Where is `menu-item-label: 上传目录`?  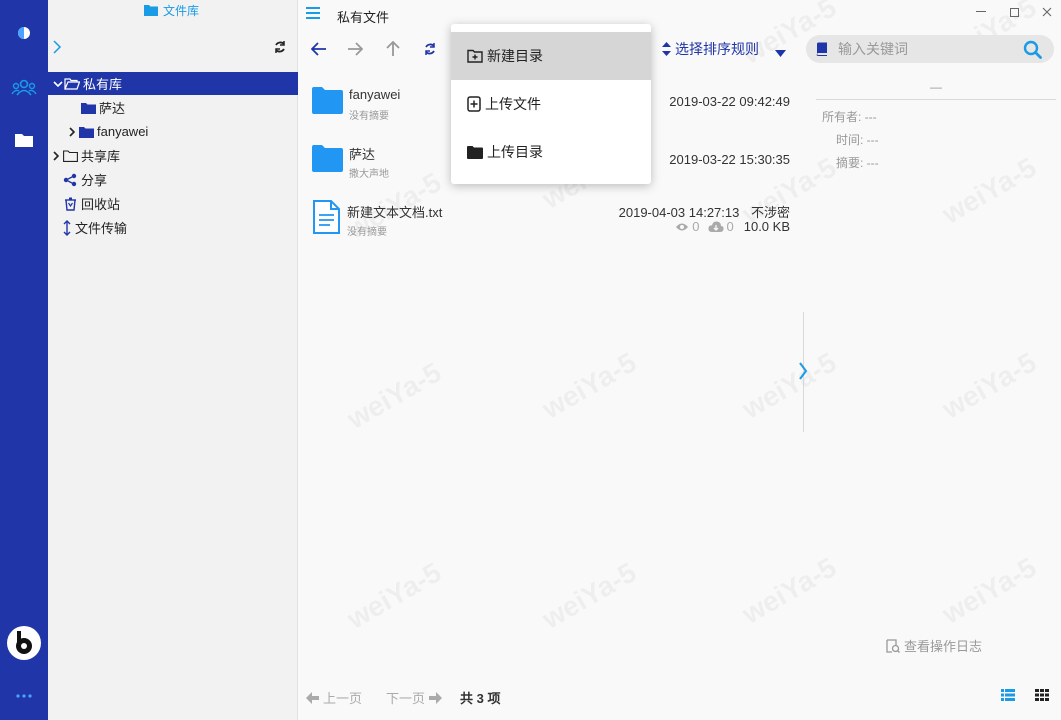
menu-item-label: 上传目录 is located at coordinates (515, 152).